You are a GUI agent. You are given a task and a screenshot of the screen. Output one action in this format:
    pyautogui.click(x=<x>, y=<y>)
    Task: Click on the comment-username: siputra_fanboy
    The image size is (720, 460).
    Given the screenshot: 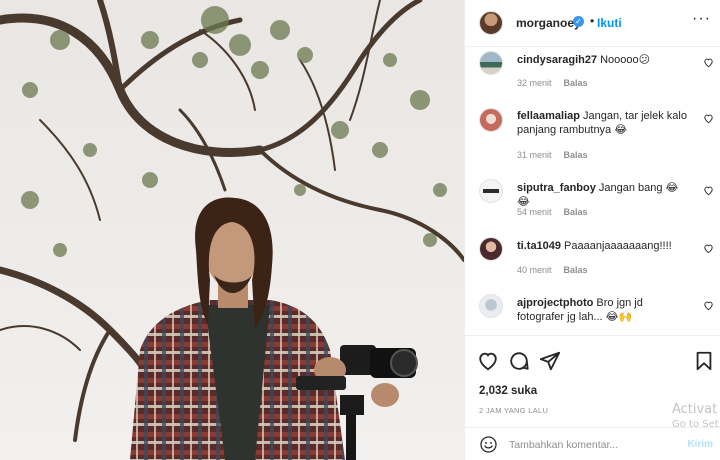 What is the action you would take?
    pyautogui.click(x=556, y=188)
    